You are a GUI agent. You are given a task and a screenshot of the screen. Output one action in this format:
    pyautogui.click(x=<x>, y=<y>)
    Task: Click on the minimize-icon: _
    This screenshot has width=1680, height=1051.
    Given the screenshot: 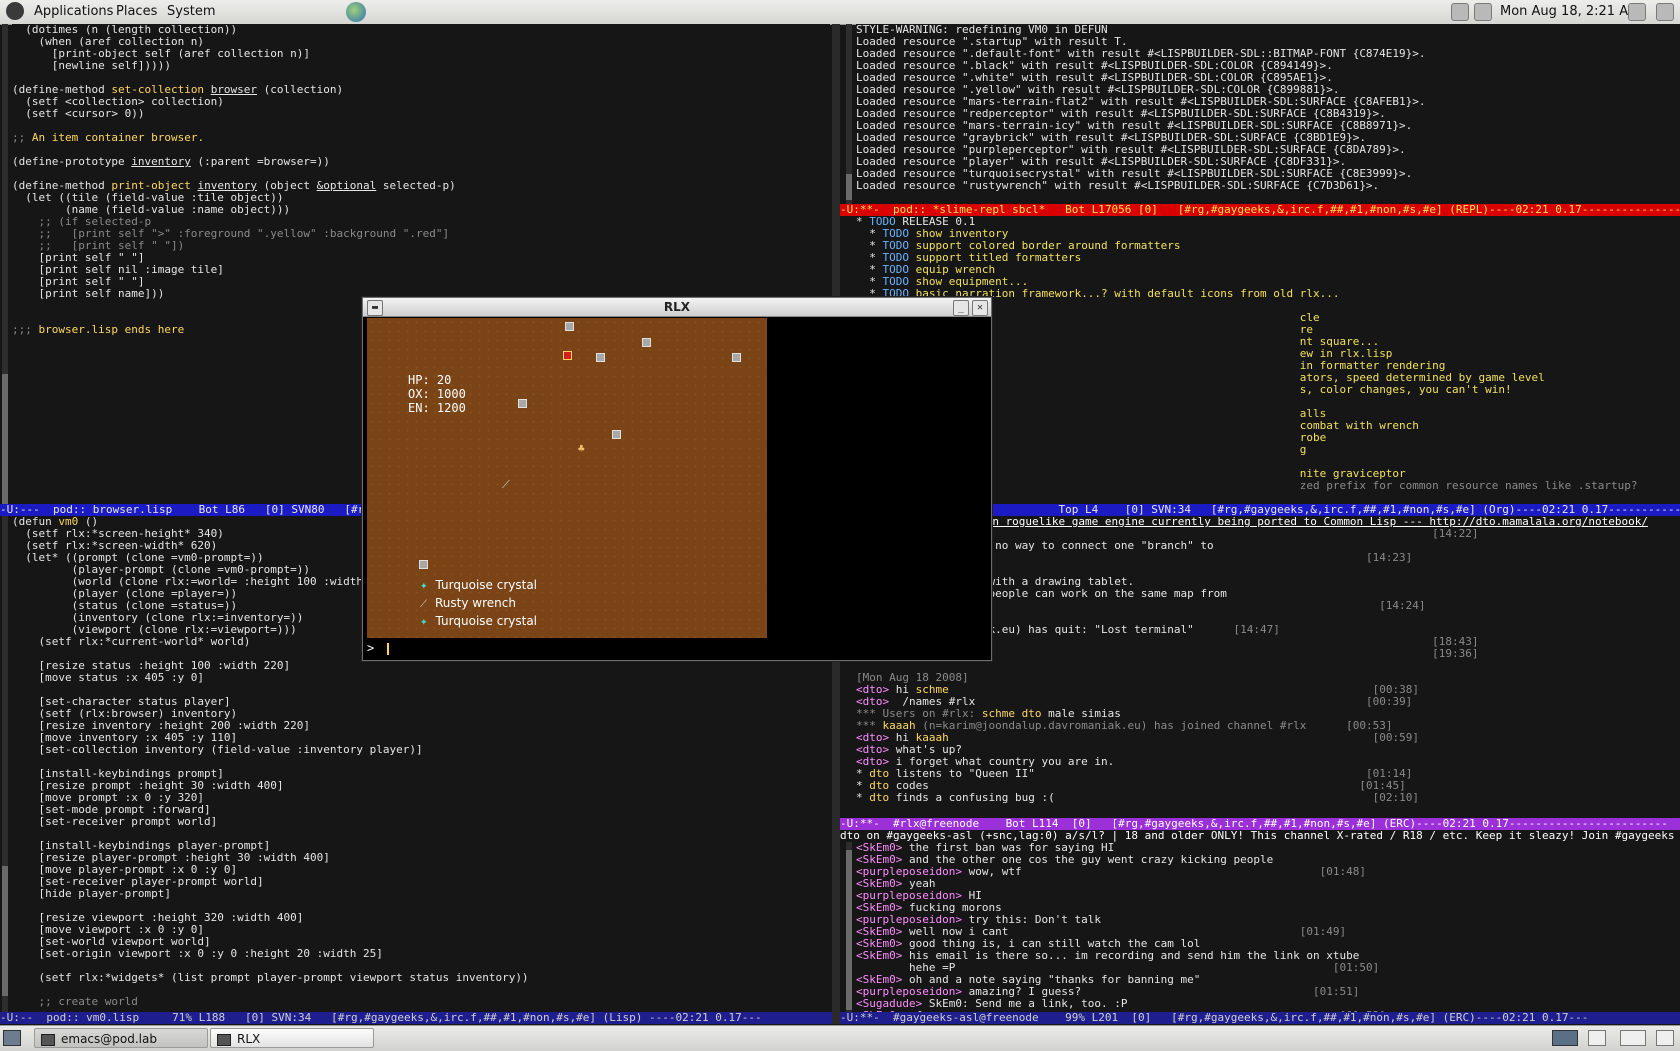 What is the action you would take?
    pyautogui.click(x=961, y=308)
    